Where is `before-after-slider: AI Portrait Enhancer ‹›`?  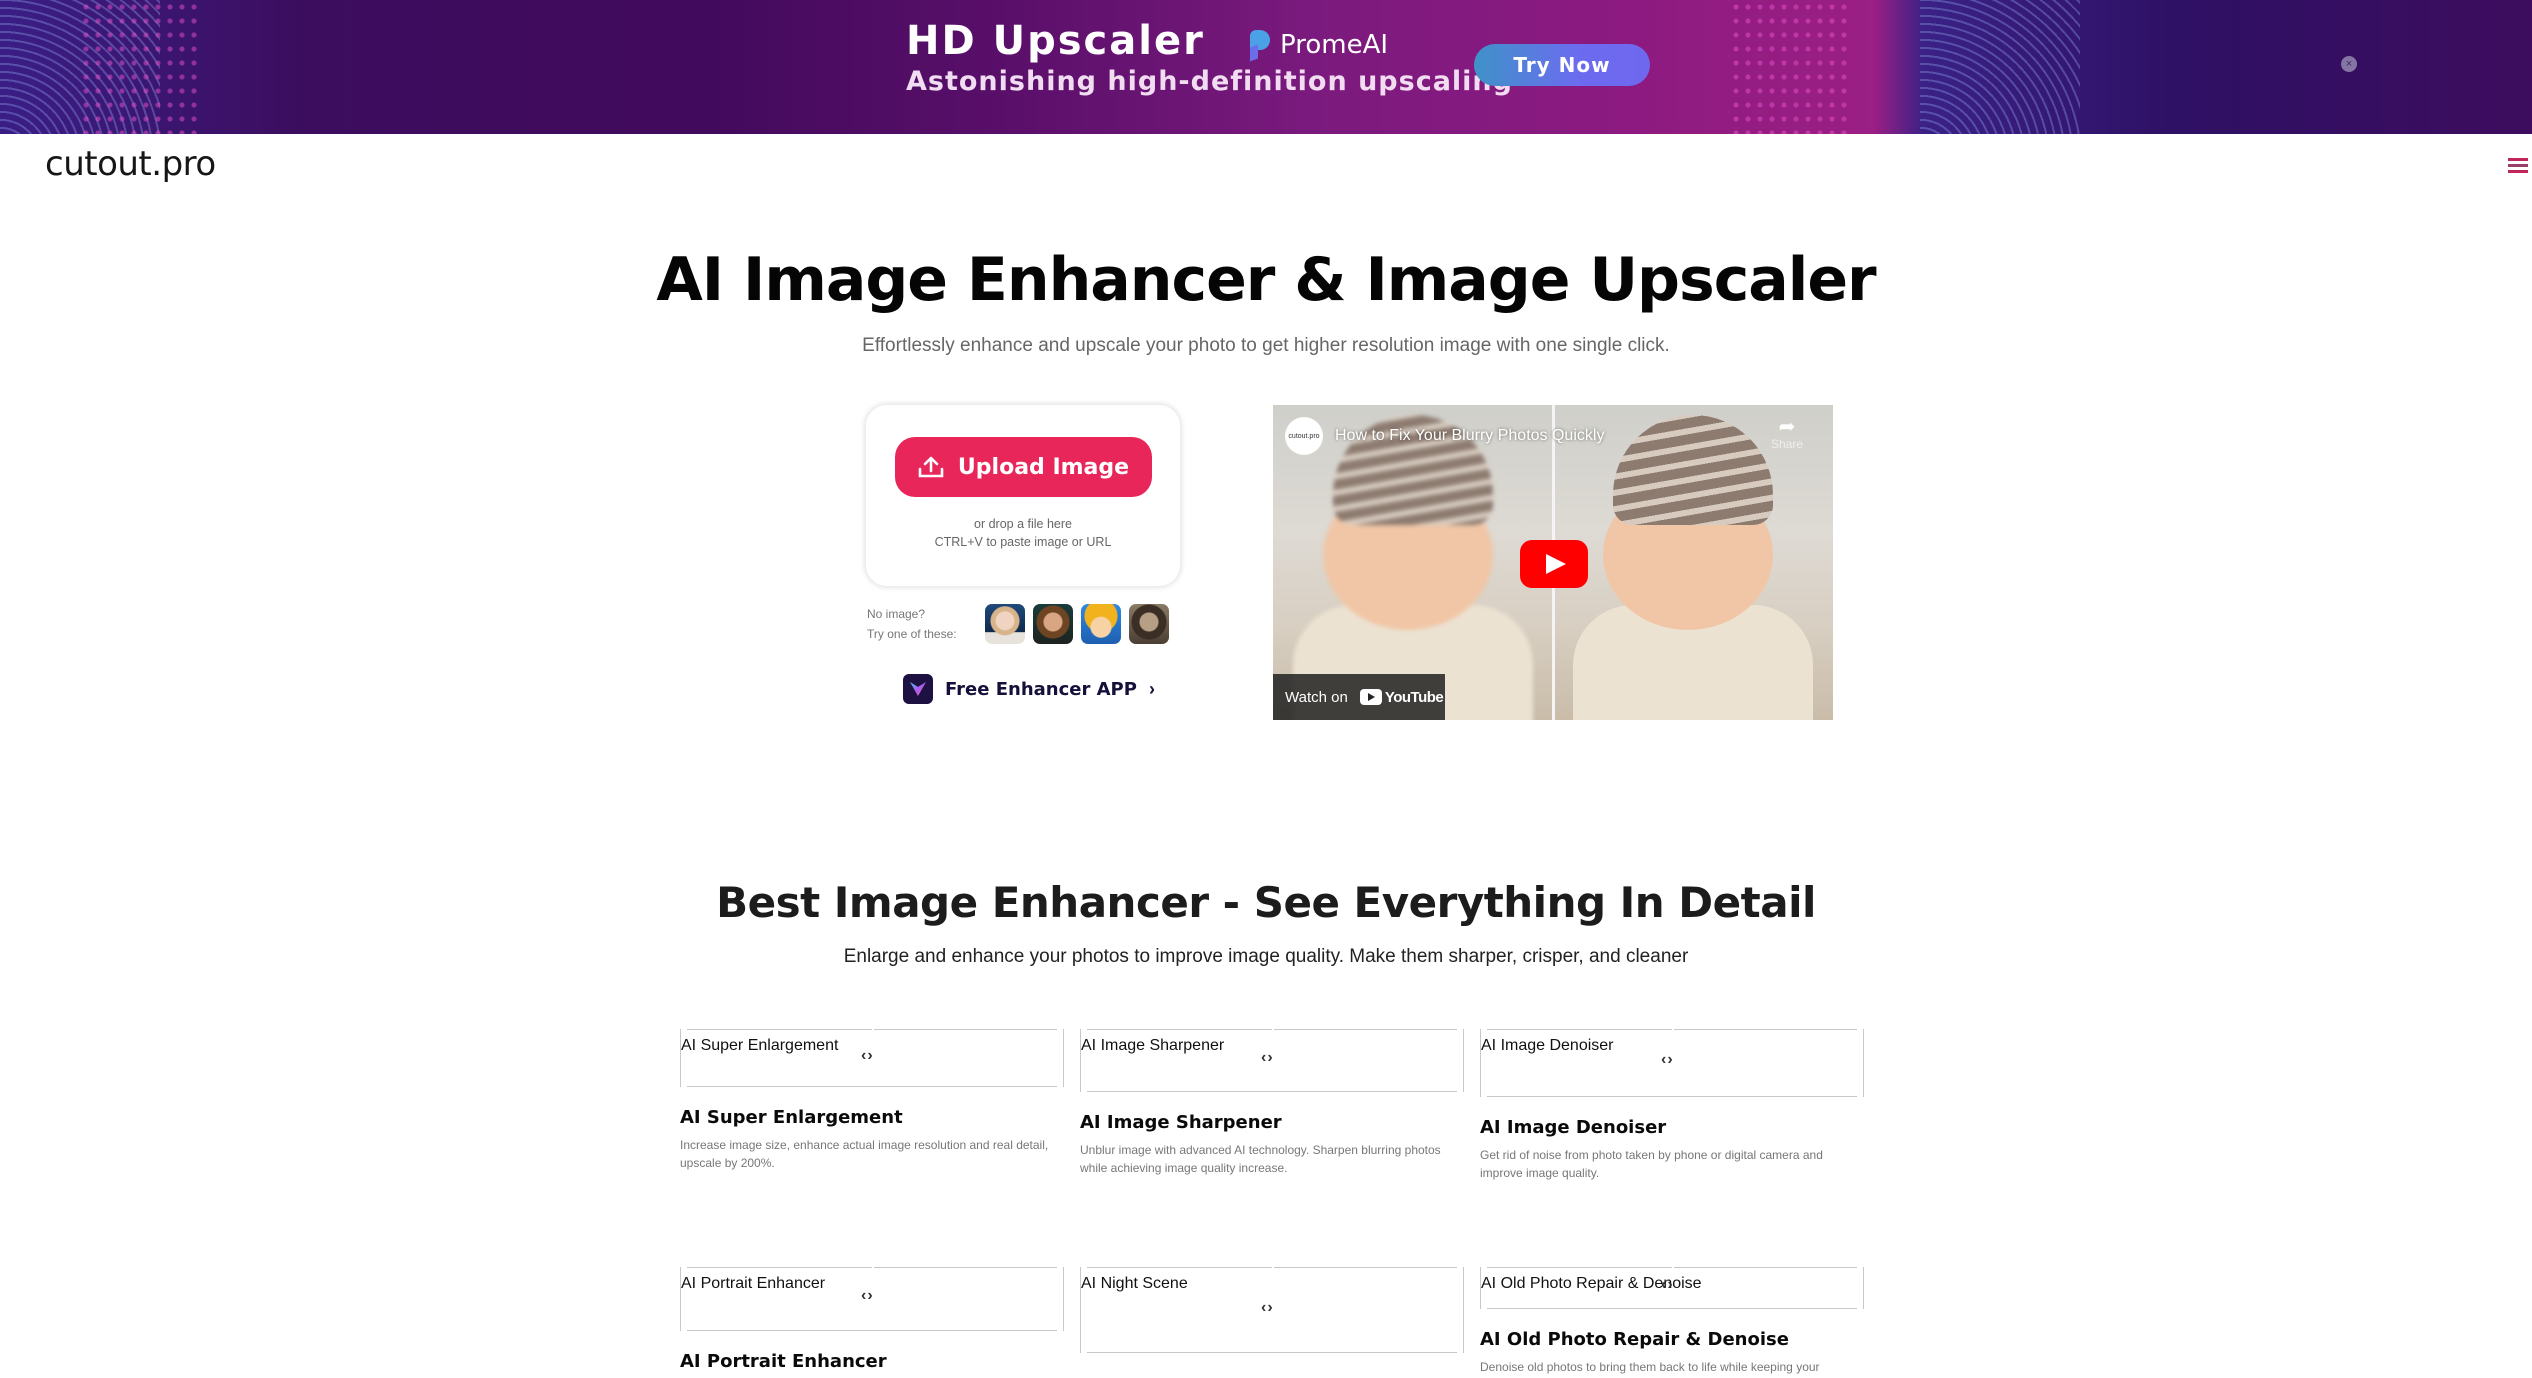 before-after-slider: AI Portrait Enhancer ‹› is located at coordinates (872, 1299).